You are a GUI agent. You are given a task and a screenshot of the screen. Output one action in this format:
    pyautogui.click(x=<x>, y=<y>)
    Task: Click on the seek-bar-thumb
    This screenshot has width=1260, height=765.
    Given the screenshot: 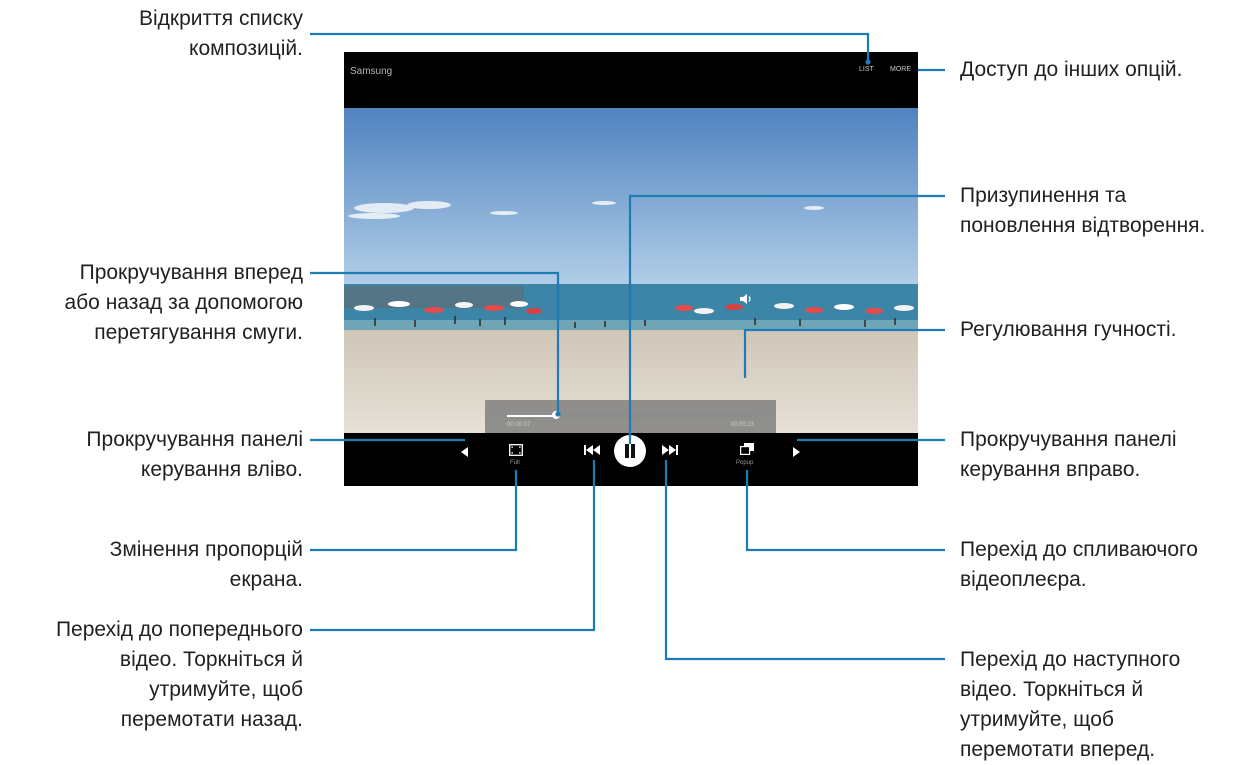 What is the action you would take?
    pyautogui.click(x=556, y=415)
    